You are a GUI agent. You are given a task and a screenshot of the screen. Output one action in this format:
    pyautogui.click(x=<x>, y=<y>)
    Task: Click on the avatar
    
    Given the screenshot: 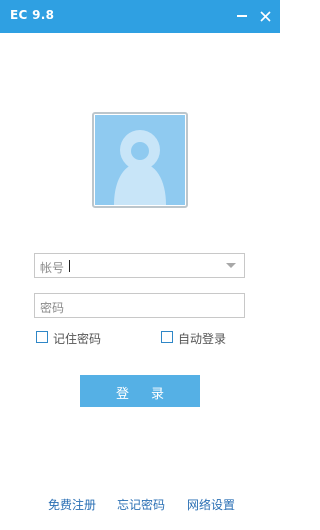 What is the action you would take?
    pyautogui.click(x=140, y=160)
    